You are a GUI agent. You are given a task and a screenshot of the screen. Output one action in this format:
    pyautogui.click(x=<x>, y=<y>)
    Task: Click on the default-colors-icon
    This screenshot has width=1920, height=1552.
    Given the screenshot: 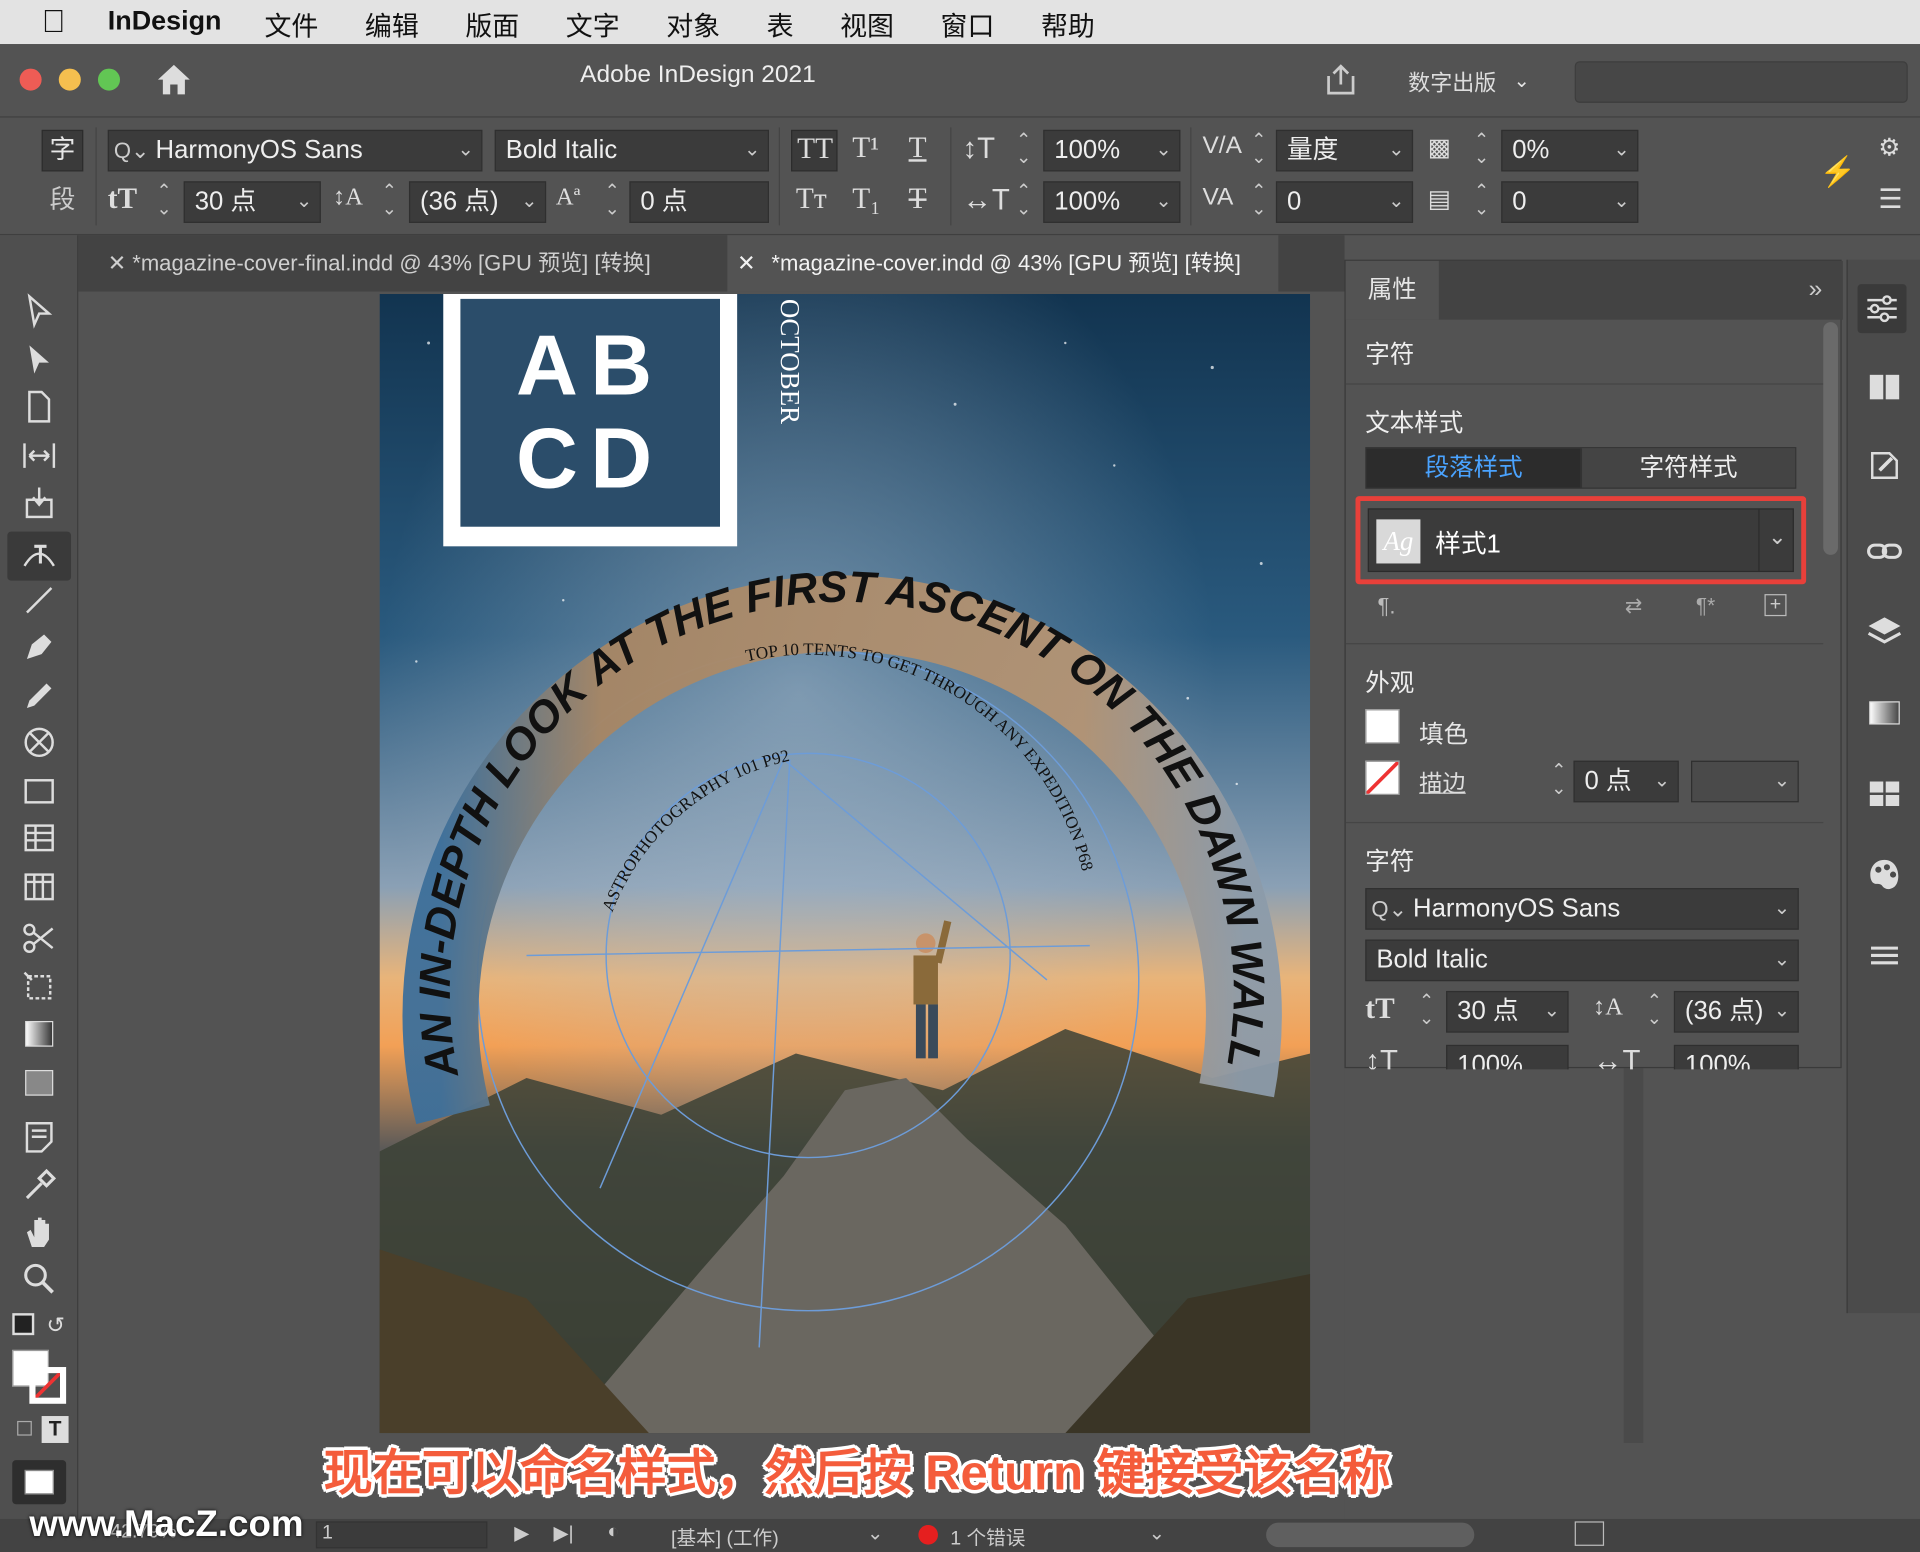 What is the action you would take?
    pyautogui.click(x=23, y=1324)
    